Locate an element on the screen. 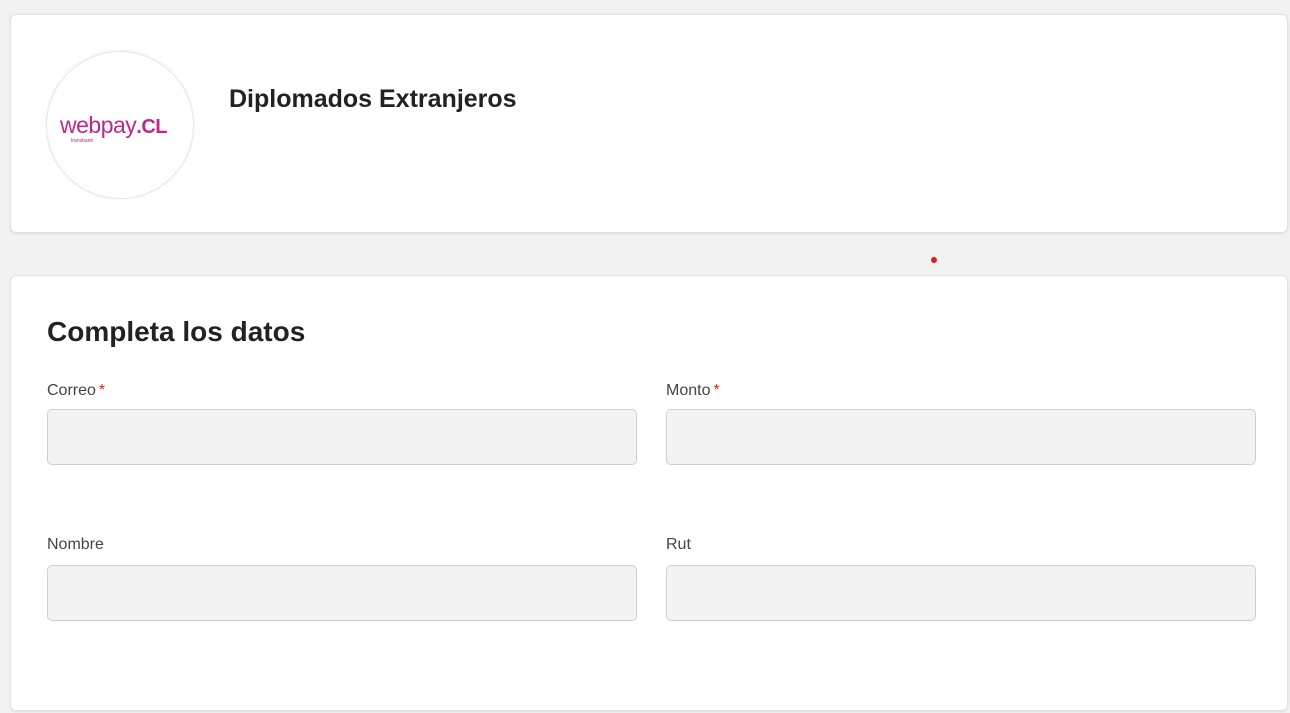 This screenshot has width=1290, height=713. page-title: Diplomados Extranjeros is located at coordinates (373, 99).